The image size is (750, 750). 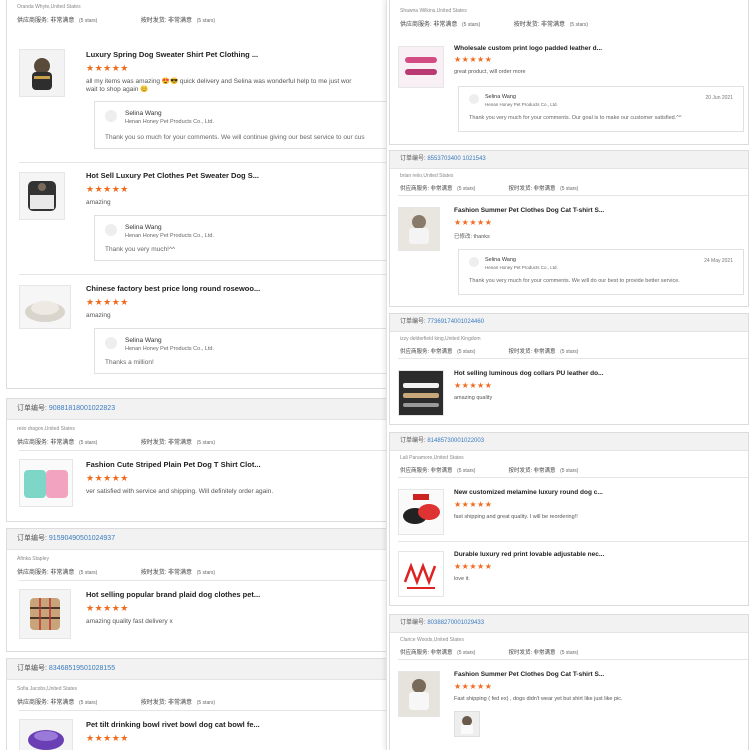 I want to click on product-thumbnail-plaid-clothes, so click(x=45, y=614).